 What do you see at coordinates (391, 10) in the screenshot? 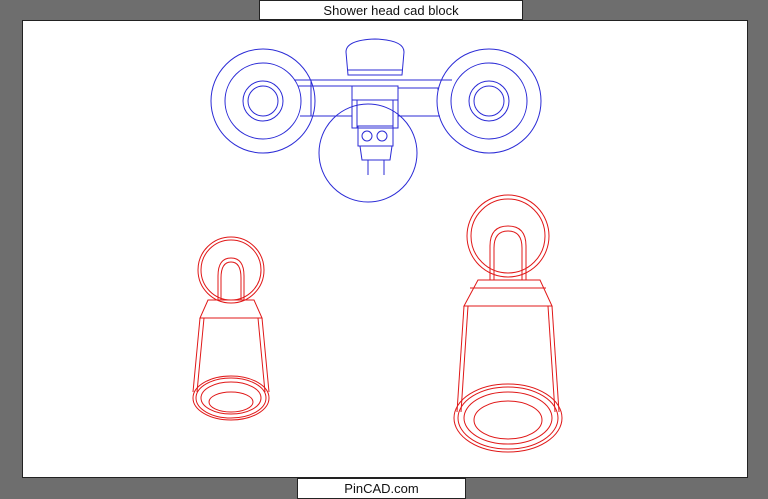
I see `drawing-title: Shower head cad block` at bounding box center [391, 10].